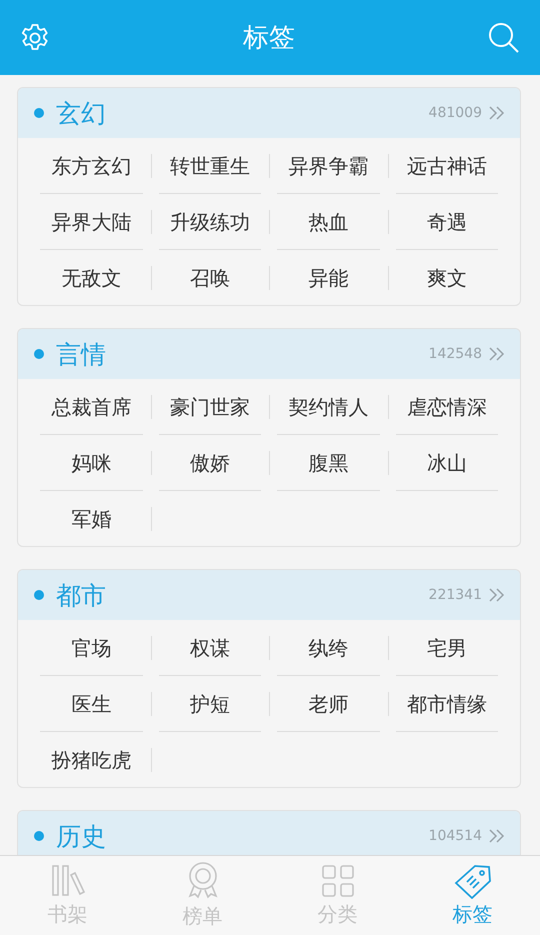  I want to click on tag-item: 权谋, so click(210, 647).